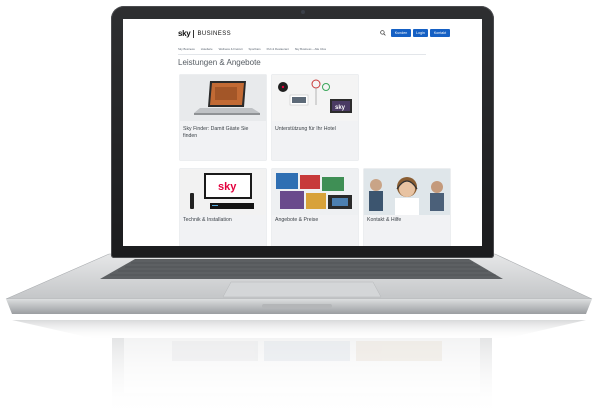 Image resolution: width=594 pixels, height=416 pixels. What do you see at coordinates (401, 33) in the screenshot?
I see `kunden-button: Kunden` at bounding box center [401, 33].